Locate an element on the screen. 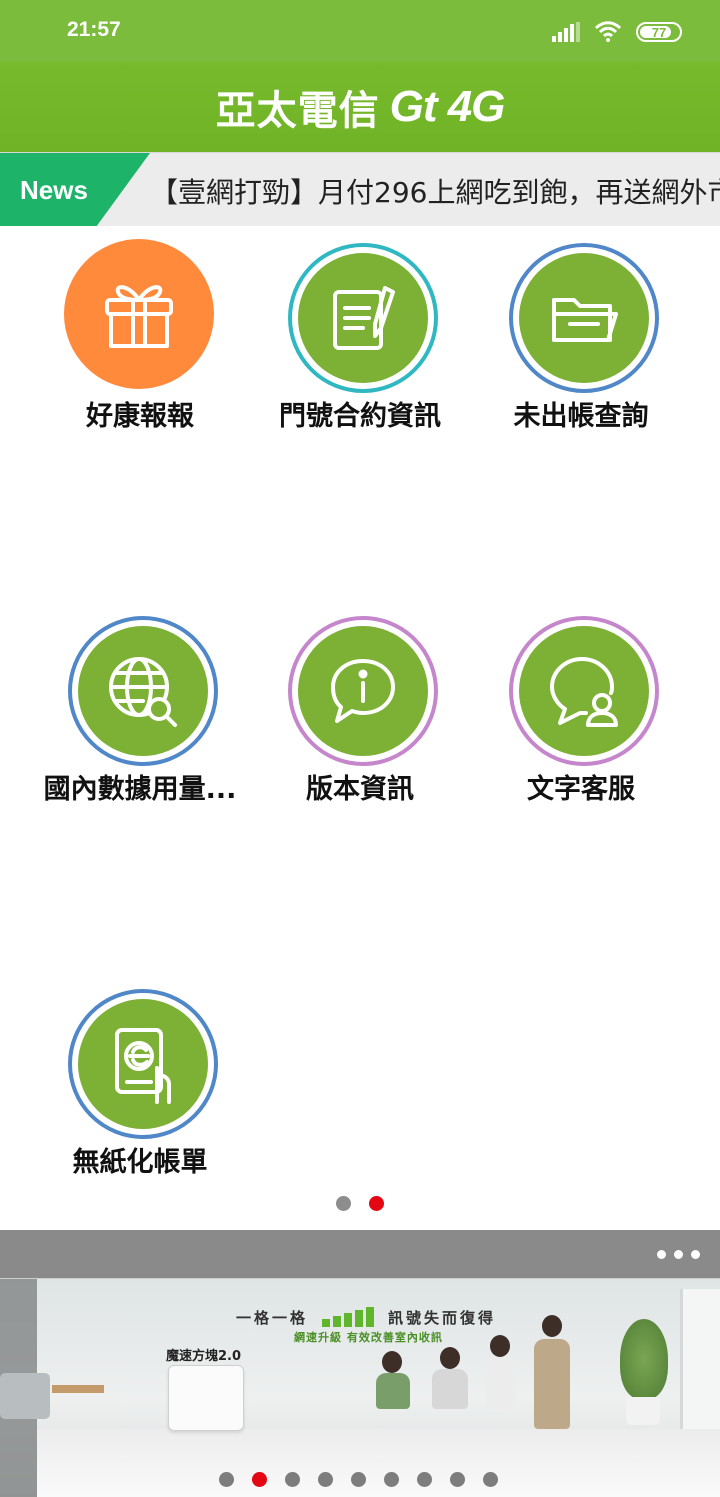 The height and width of the screenshot is (1497, 720). banner-subline: 網速升級 有效改善室內收訊 is located at coordinates (368, 1337).